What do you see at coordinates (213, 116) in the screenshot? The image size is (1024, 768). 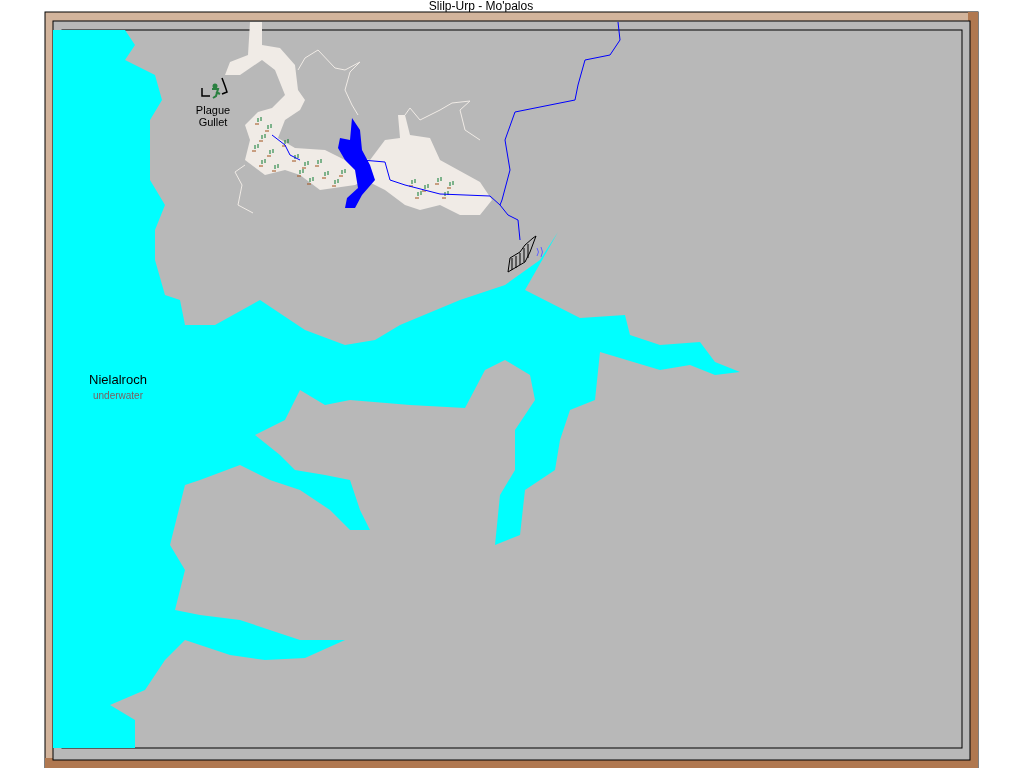 I see `town-label: Plague Gullet` at bounding box center [213, 116].